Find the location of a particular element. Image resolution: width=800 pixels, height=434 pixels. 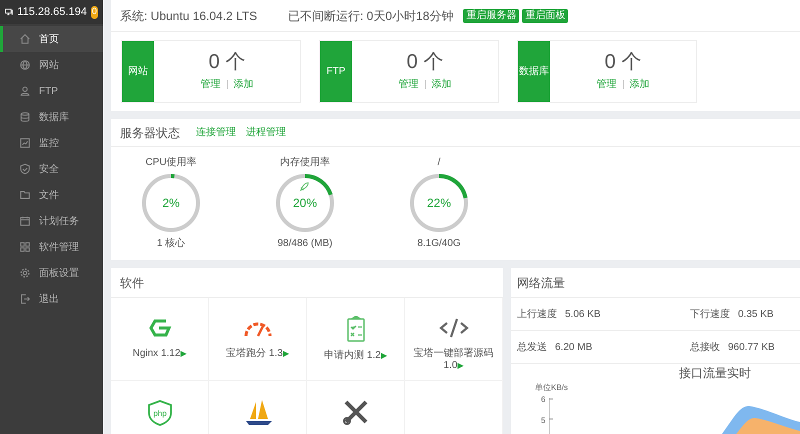

card-label: 网站 is located at coordinates (138, 71).